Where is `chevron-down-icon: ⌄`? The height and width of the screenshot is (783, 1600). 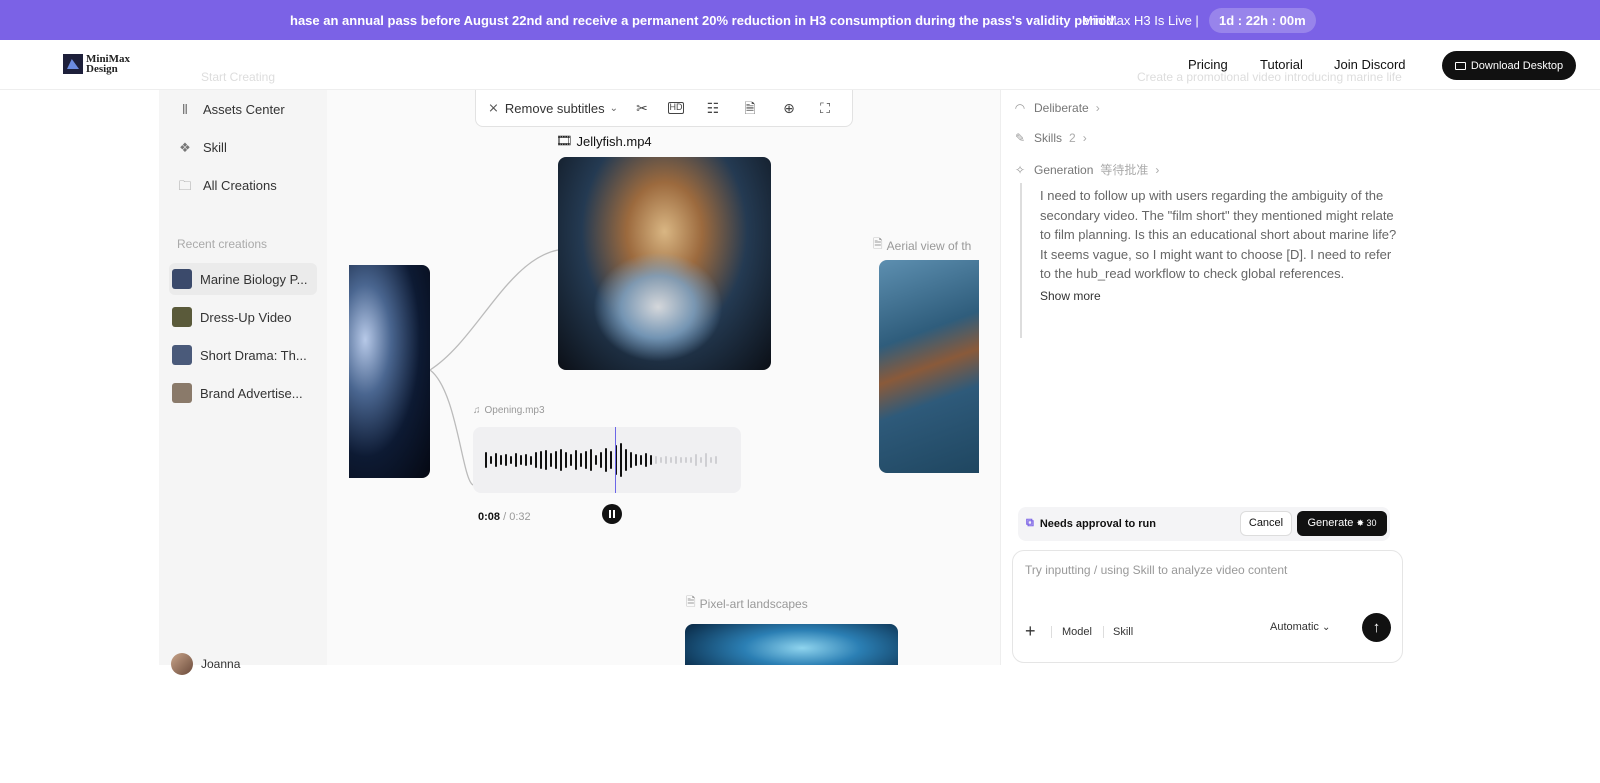 chevron-down-icon: ⌄ is located at coordinates (1326, 627).